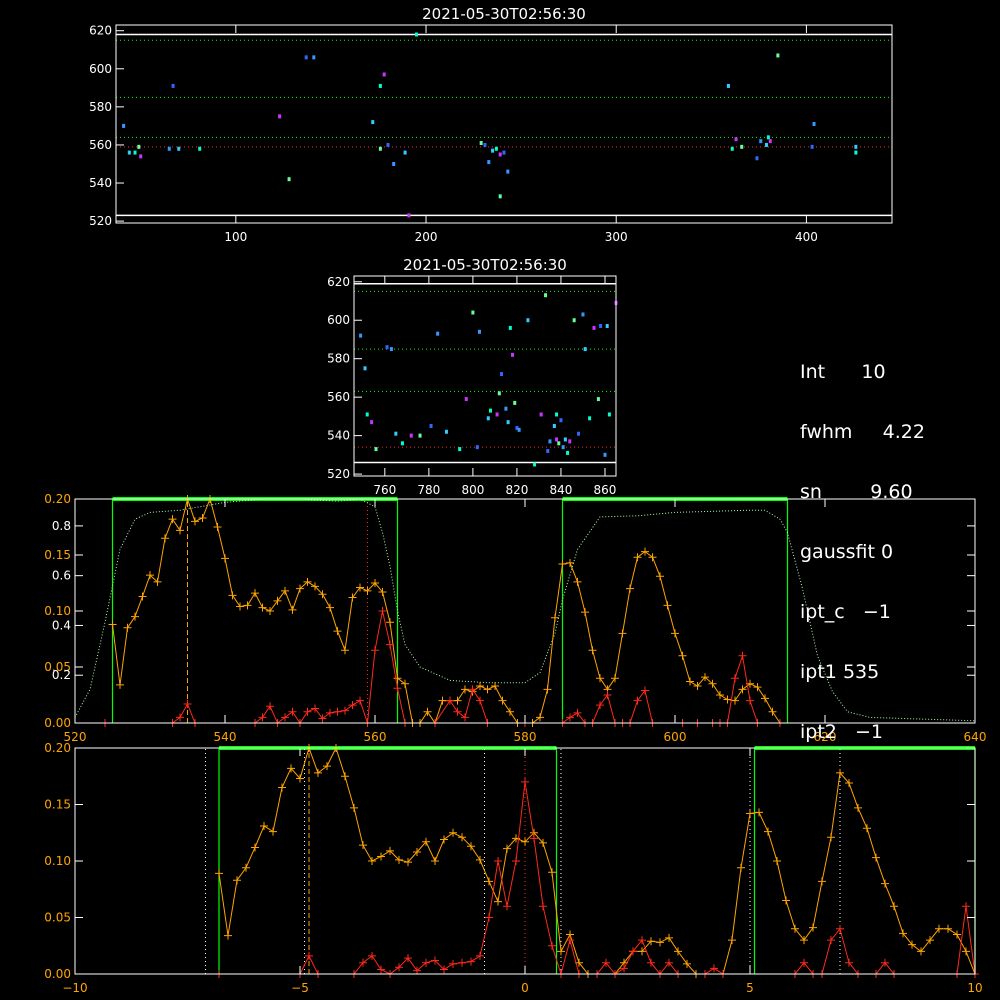 This screenshot has width=1000, height=1000. Describe the element at coordinates (57, 805) in the screenshot. I see `y-tick-label: 0.15` at that location.